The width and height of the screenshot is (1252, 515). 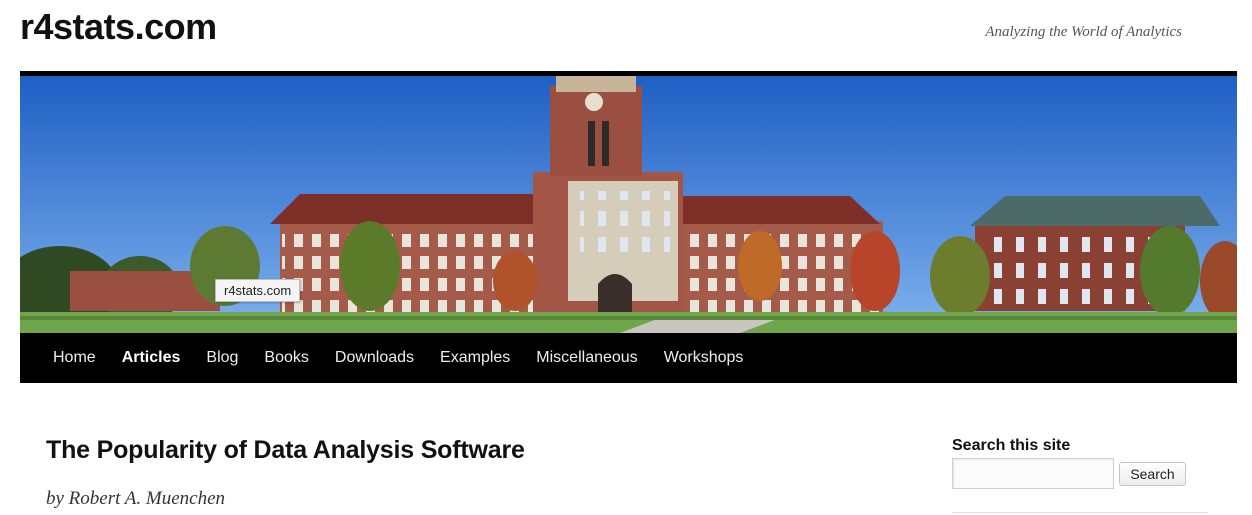 I want to click on widget-divider, so click(x=1080, y=512).